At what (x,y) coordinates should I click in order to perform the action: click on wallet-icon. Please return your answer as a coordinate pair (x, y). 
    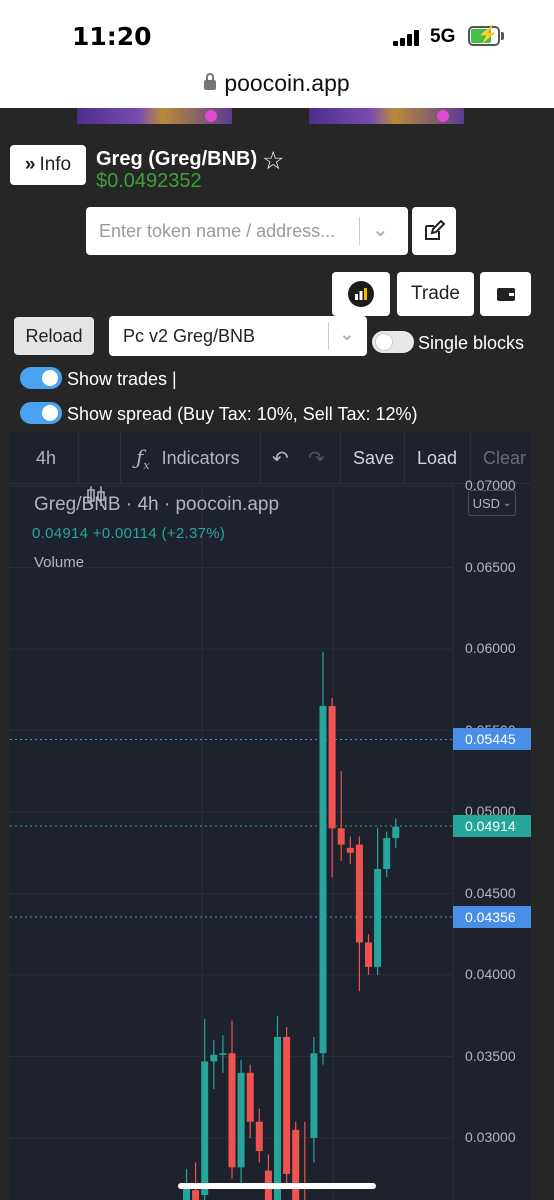
    Looking at the image, I should click on (505, 294).